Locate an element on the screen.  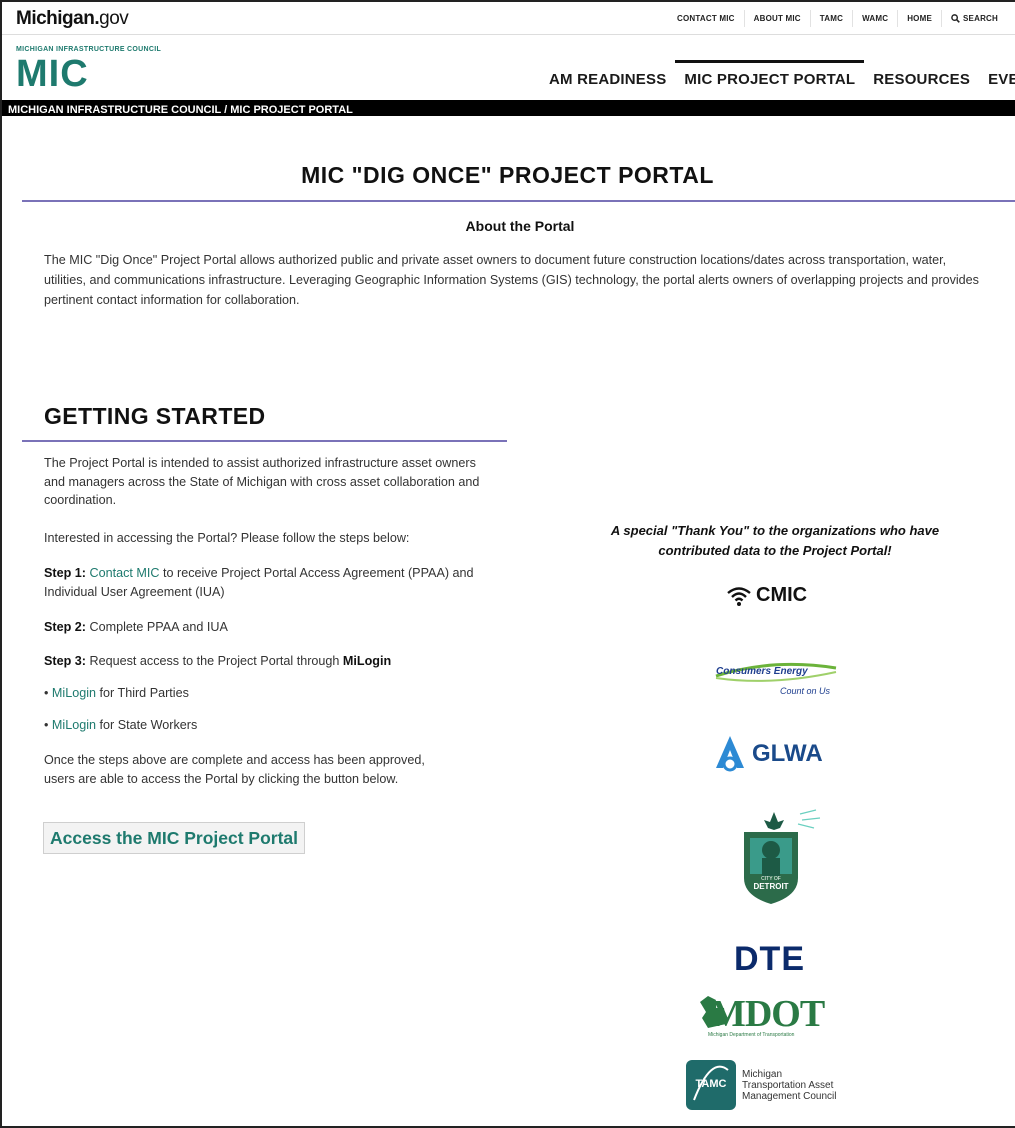
nav-events: EVENTS is located at coordinates (997, 78).